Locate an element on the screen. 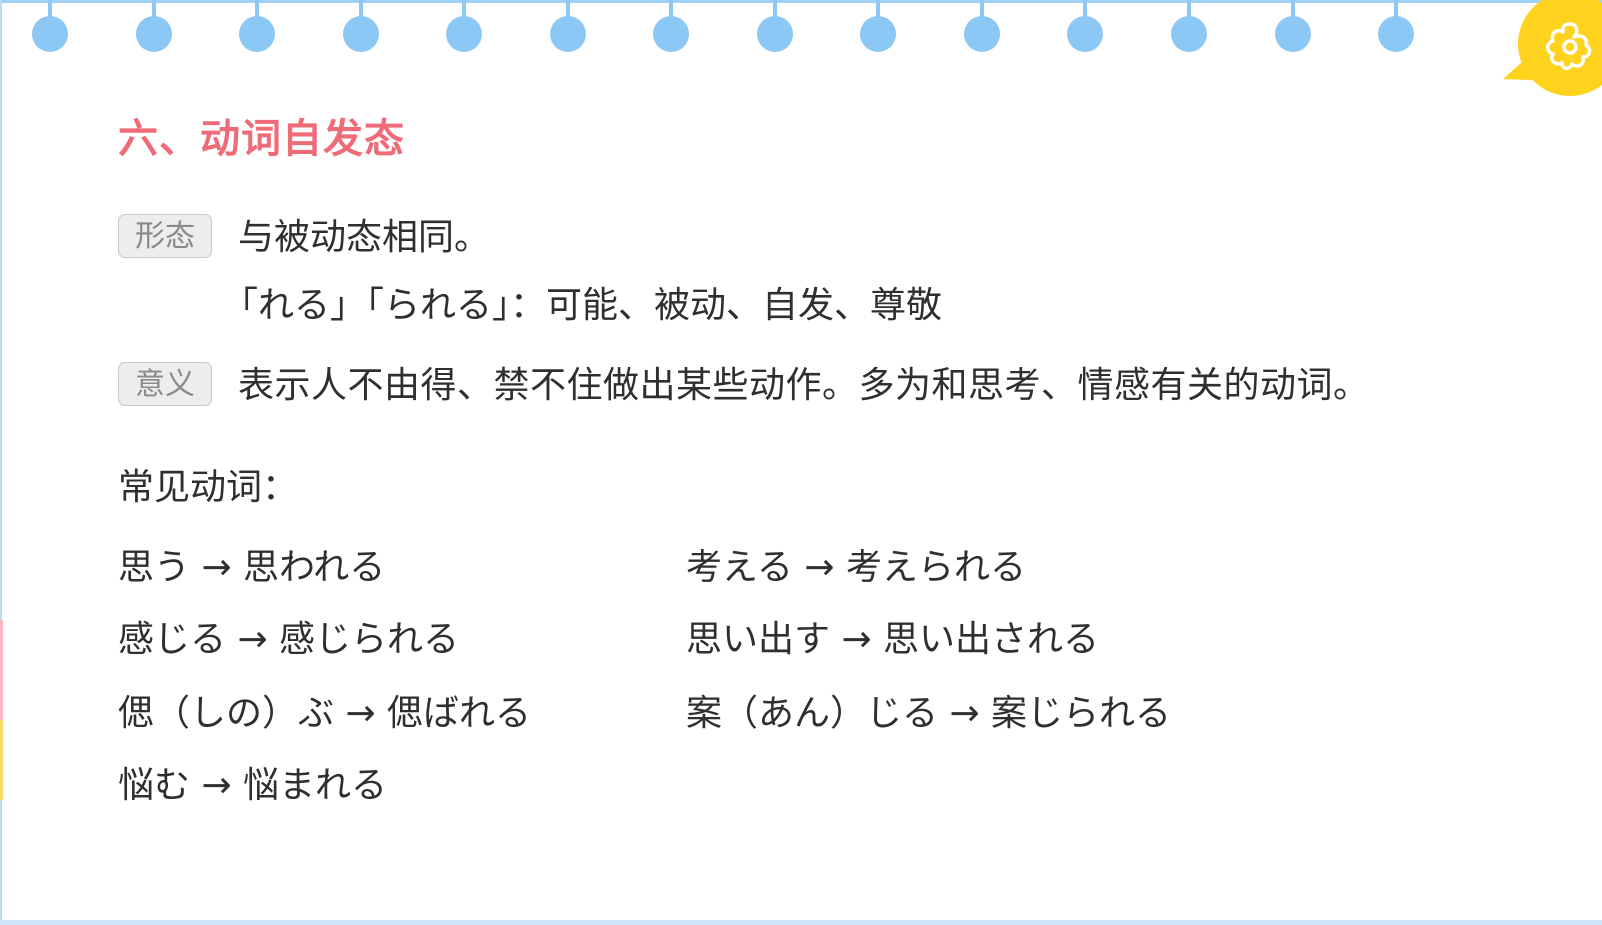 This screenshot has width=1602, height=925. meaning-description: 表示人不由得、禁不住做出某些动作。多为和思考、情感有关的动词。 is located at coordinates (804, 385).